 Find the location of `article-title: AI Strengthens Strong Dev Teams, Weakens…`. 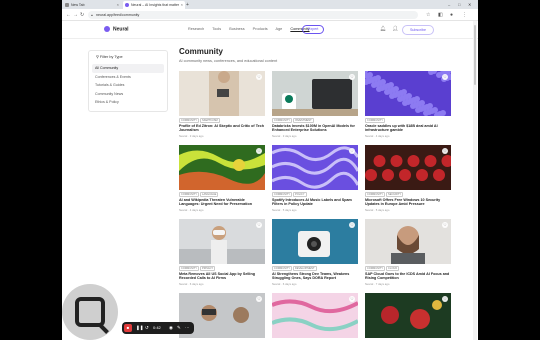

article-title: AI Strengthens Strong Dev Teams, Weakens… is located at coordinates (315, 276).